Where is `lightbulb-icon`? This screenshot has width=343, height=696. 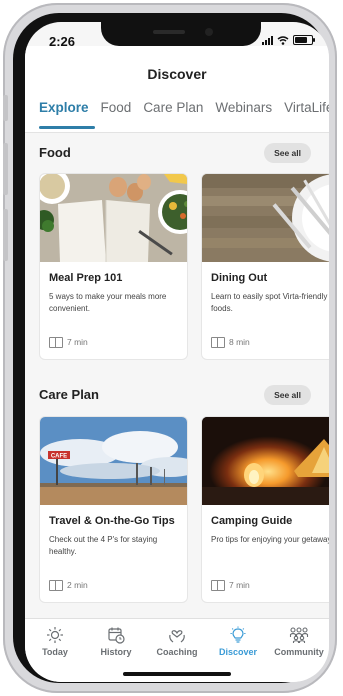
lightbulb-icon is located at coordinates (238, 634).